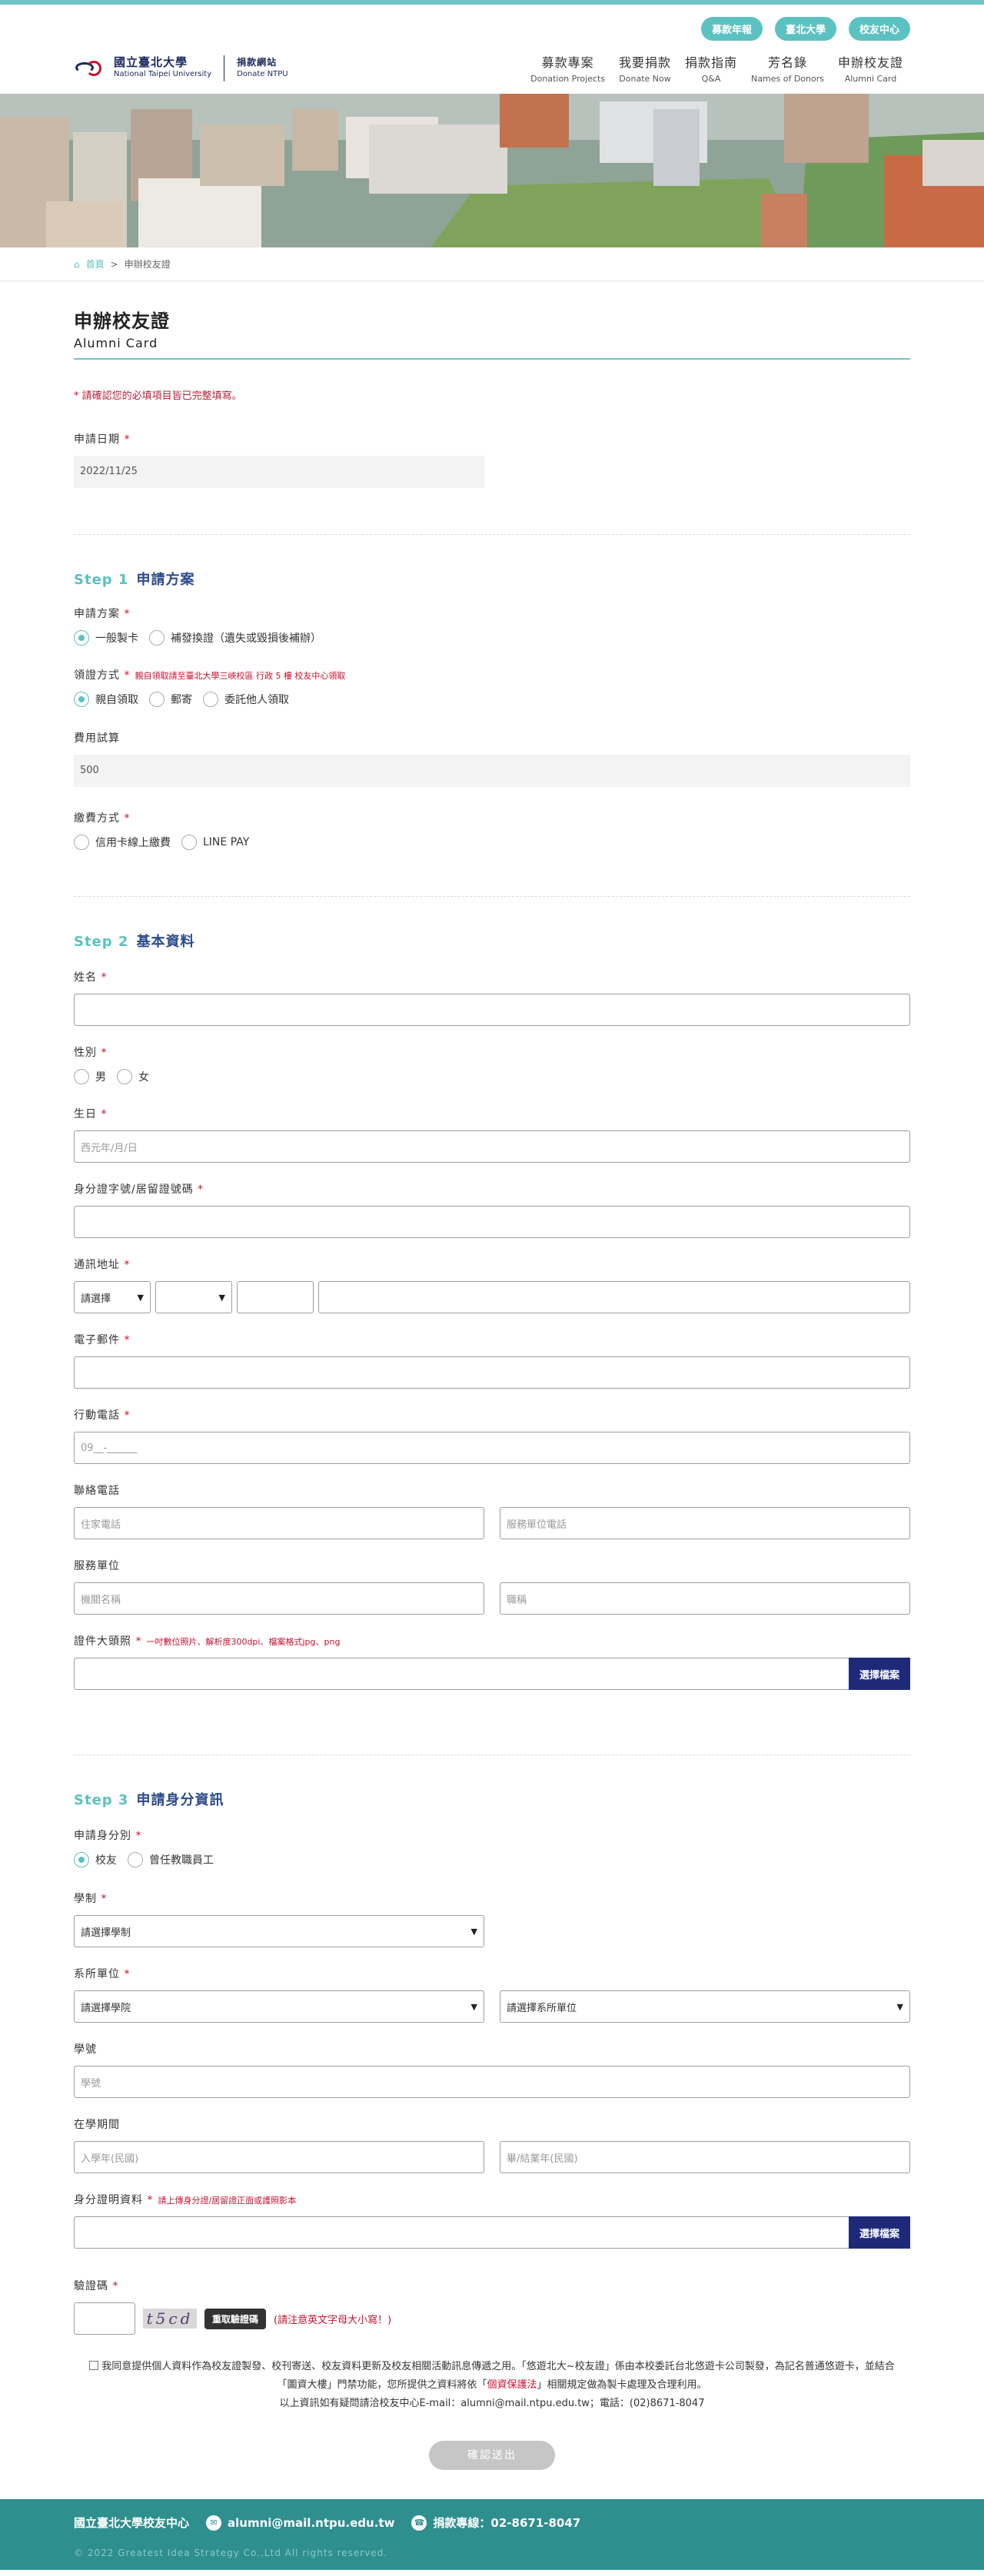 The height and width of the screenshot is (2576, 984). I want to click on step-number: Step 3, so click(101, 1800).